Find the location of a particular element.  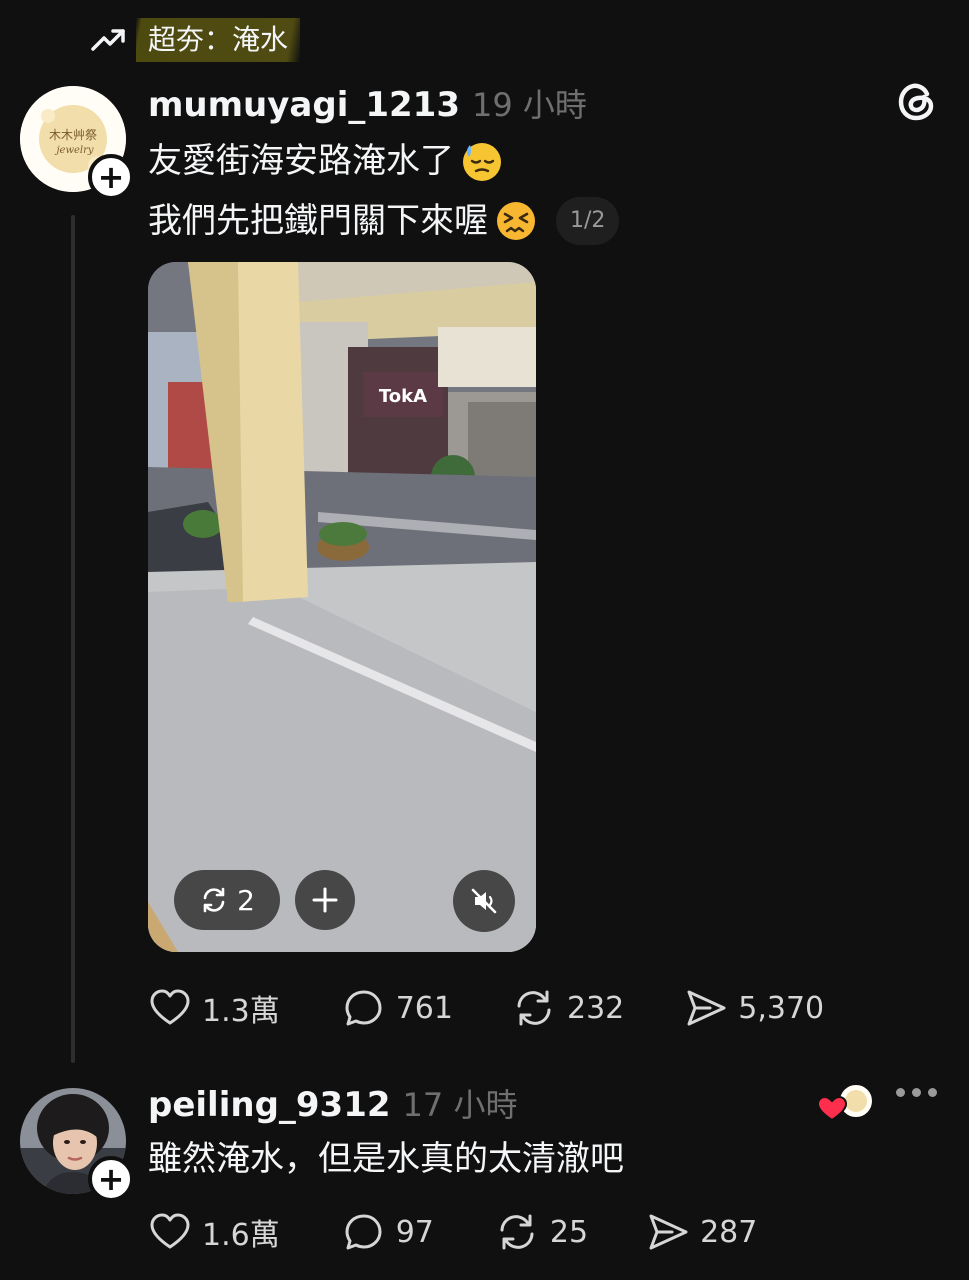

avatar-logo-text: 木木艸祭 is located at coordinates (73, 135).